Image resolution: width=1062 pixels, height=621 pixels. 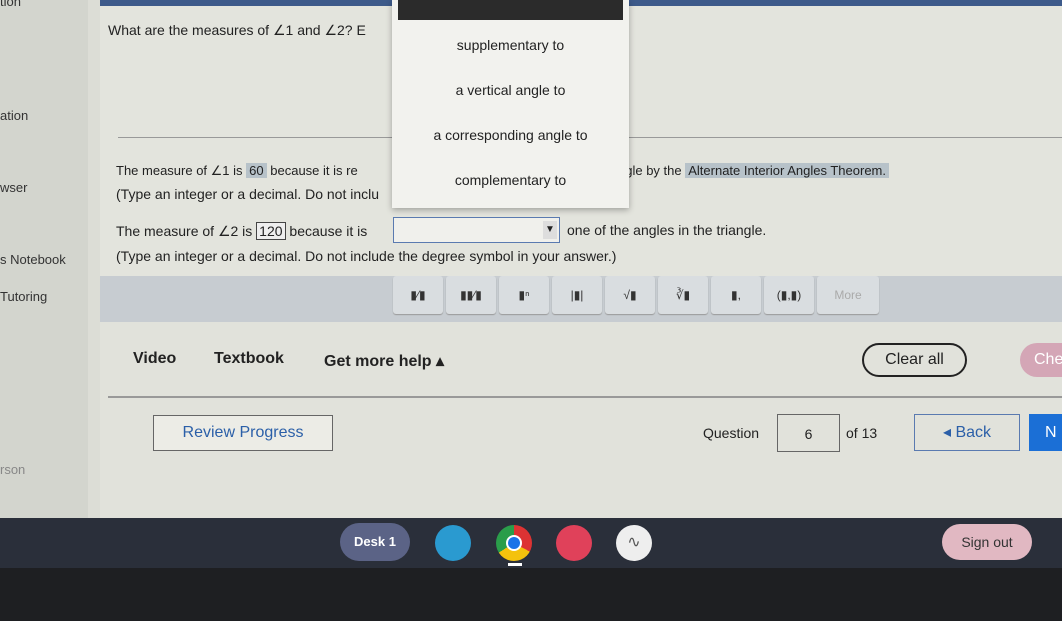 I want to click on option-supplementary: supplementary to, so click(x=510, y=45).